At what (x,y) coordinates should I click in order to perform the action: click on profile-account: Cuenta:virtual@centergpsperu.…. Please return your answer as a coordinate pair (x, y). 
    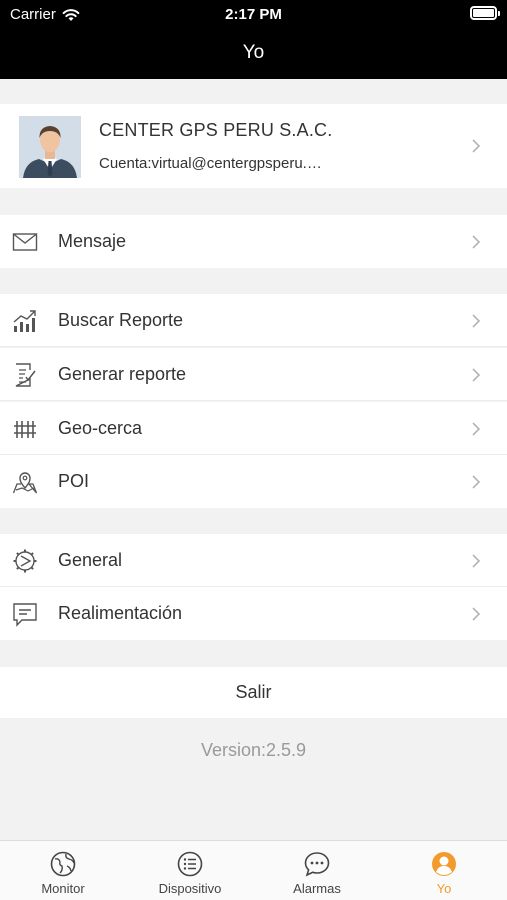
    Looking at the image, I should click on (210, 163).